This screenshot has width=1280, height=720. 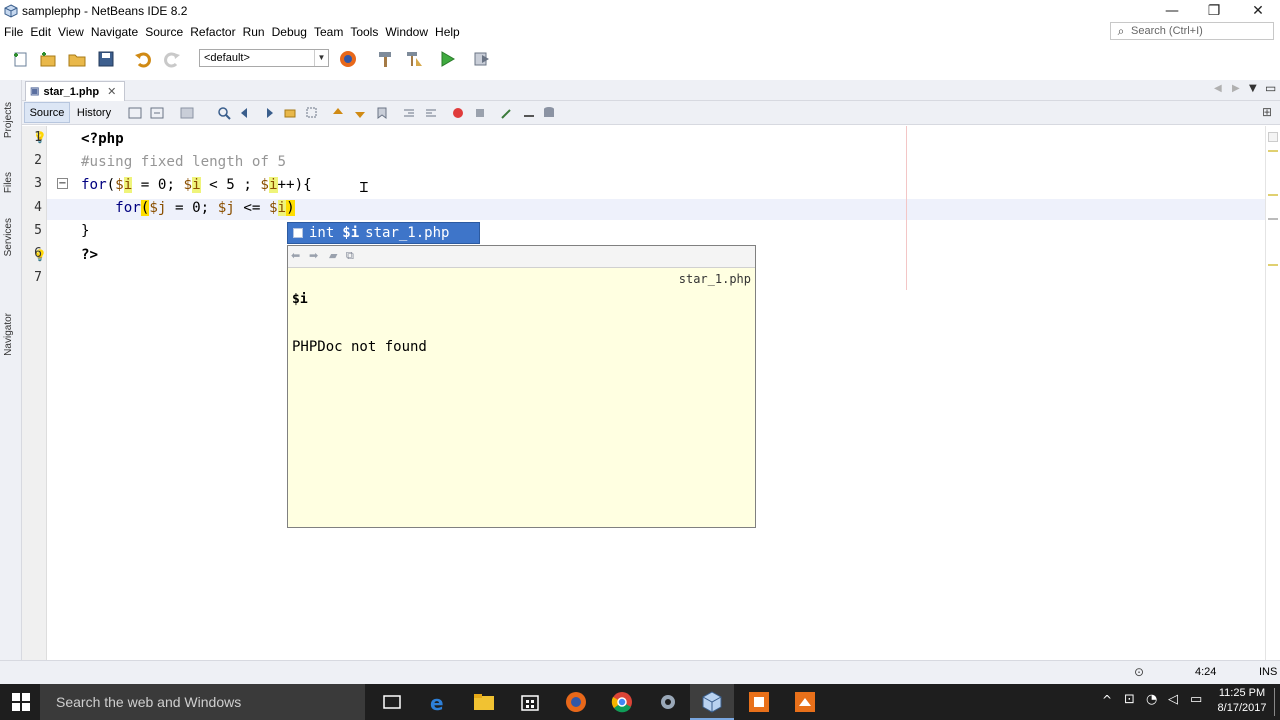 I want to click on history-view-button: History, so click(x=94, y=112).